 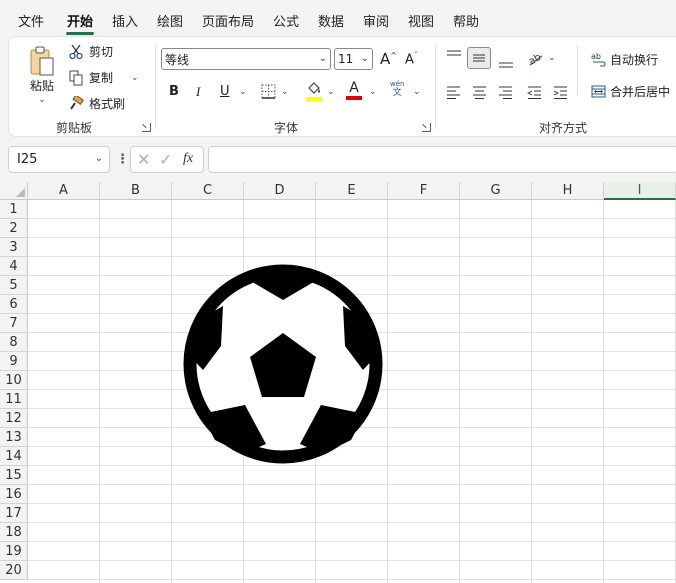 I want to click on align-middle-button, so click(x=479, y=58).